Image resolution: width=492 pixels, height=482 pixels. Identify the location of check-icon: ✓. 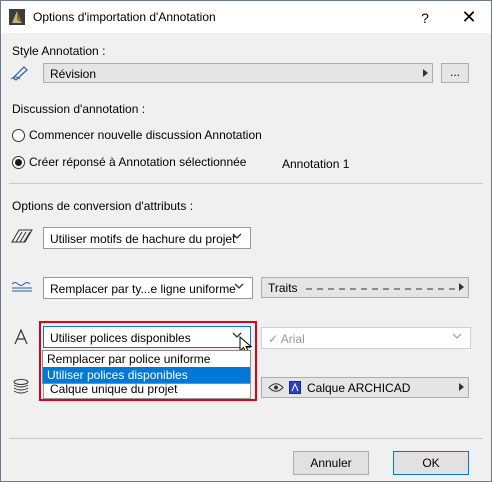
(273, 339).